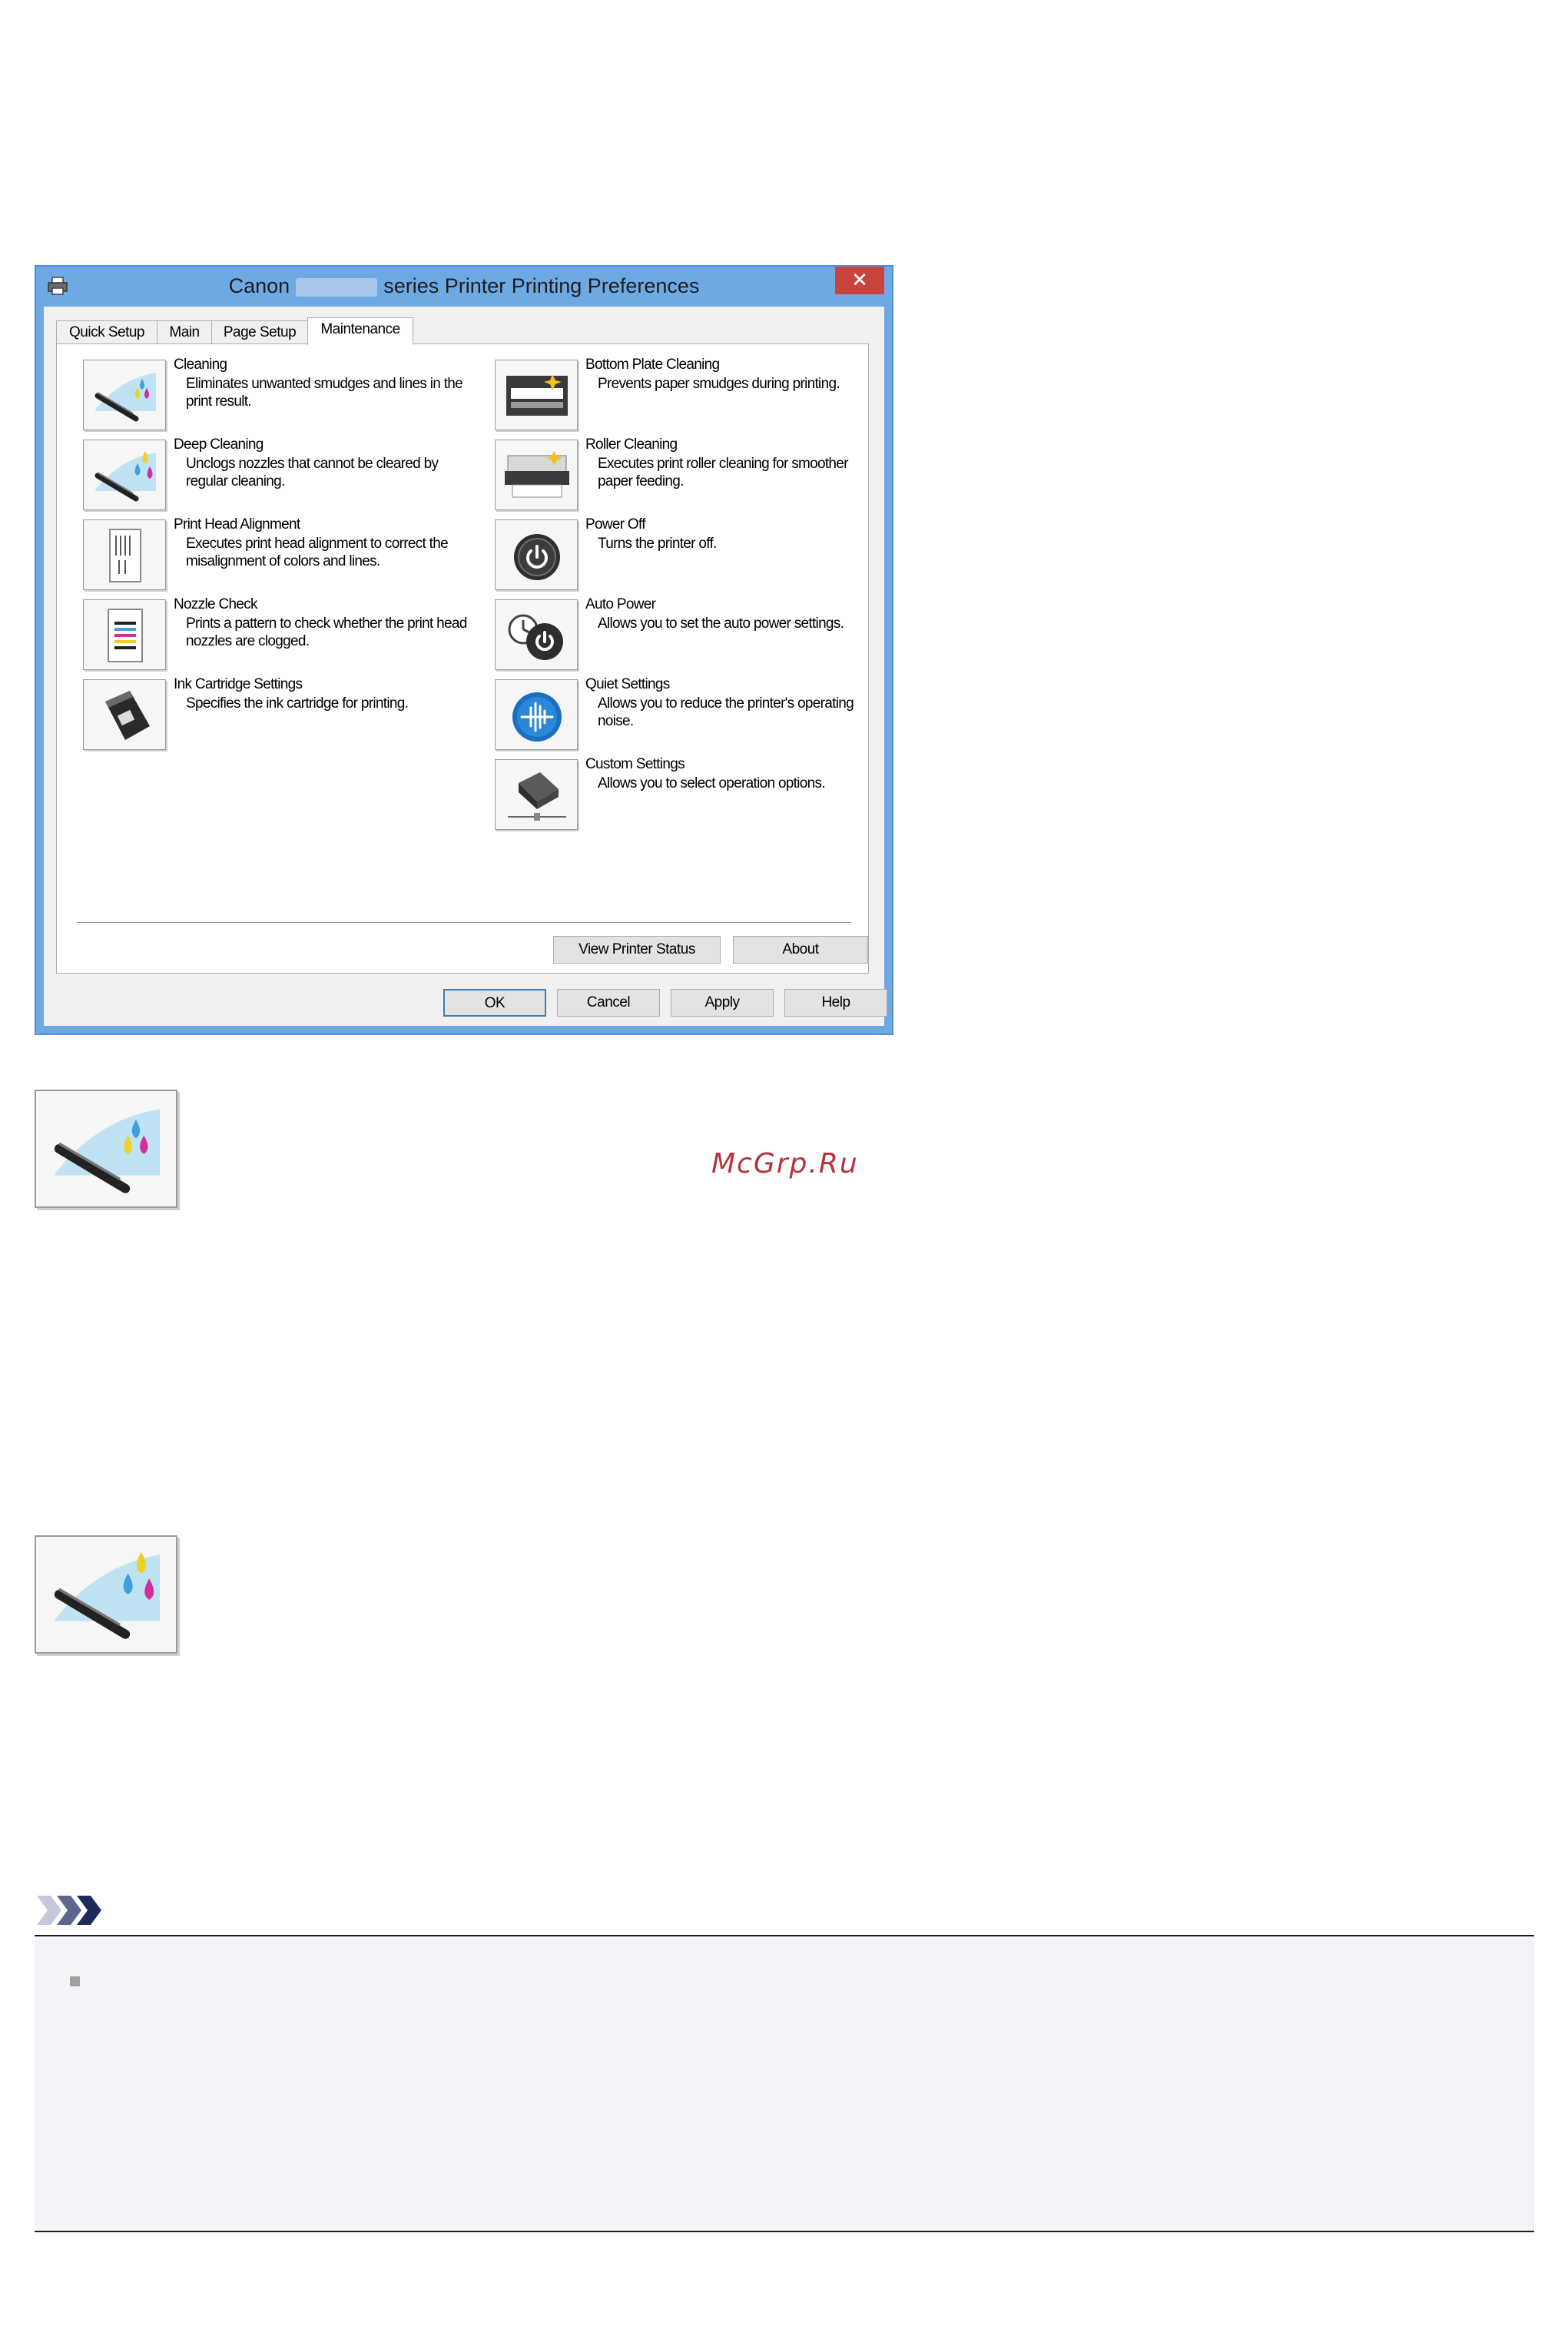  What do you see at coordinates (494, 1003) in the screenshot?
I see `ok-button: OK` at bounding box center [494, 1003].